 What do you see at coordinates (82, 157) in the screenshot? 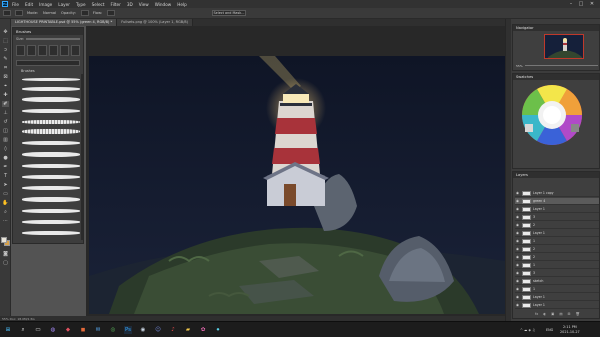
I see `brush-list-scrollbar` at bounding box center [82, 157].